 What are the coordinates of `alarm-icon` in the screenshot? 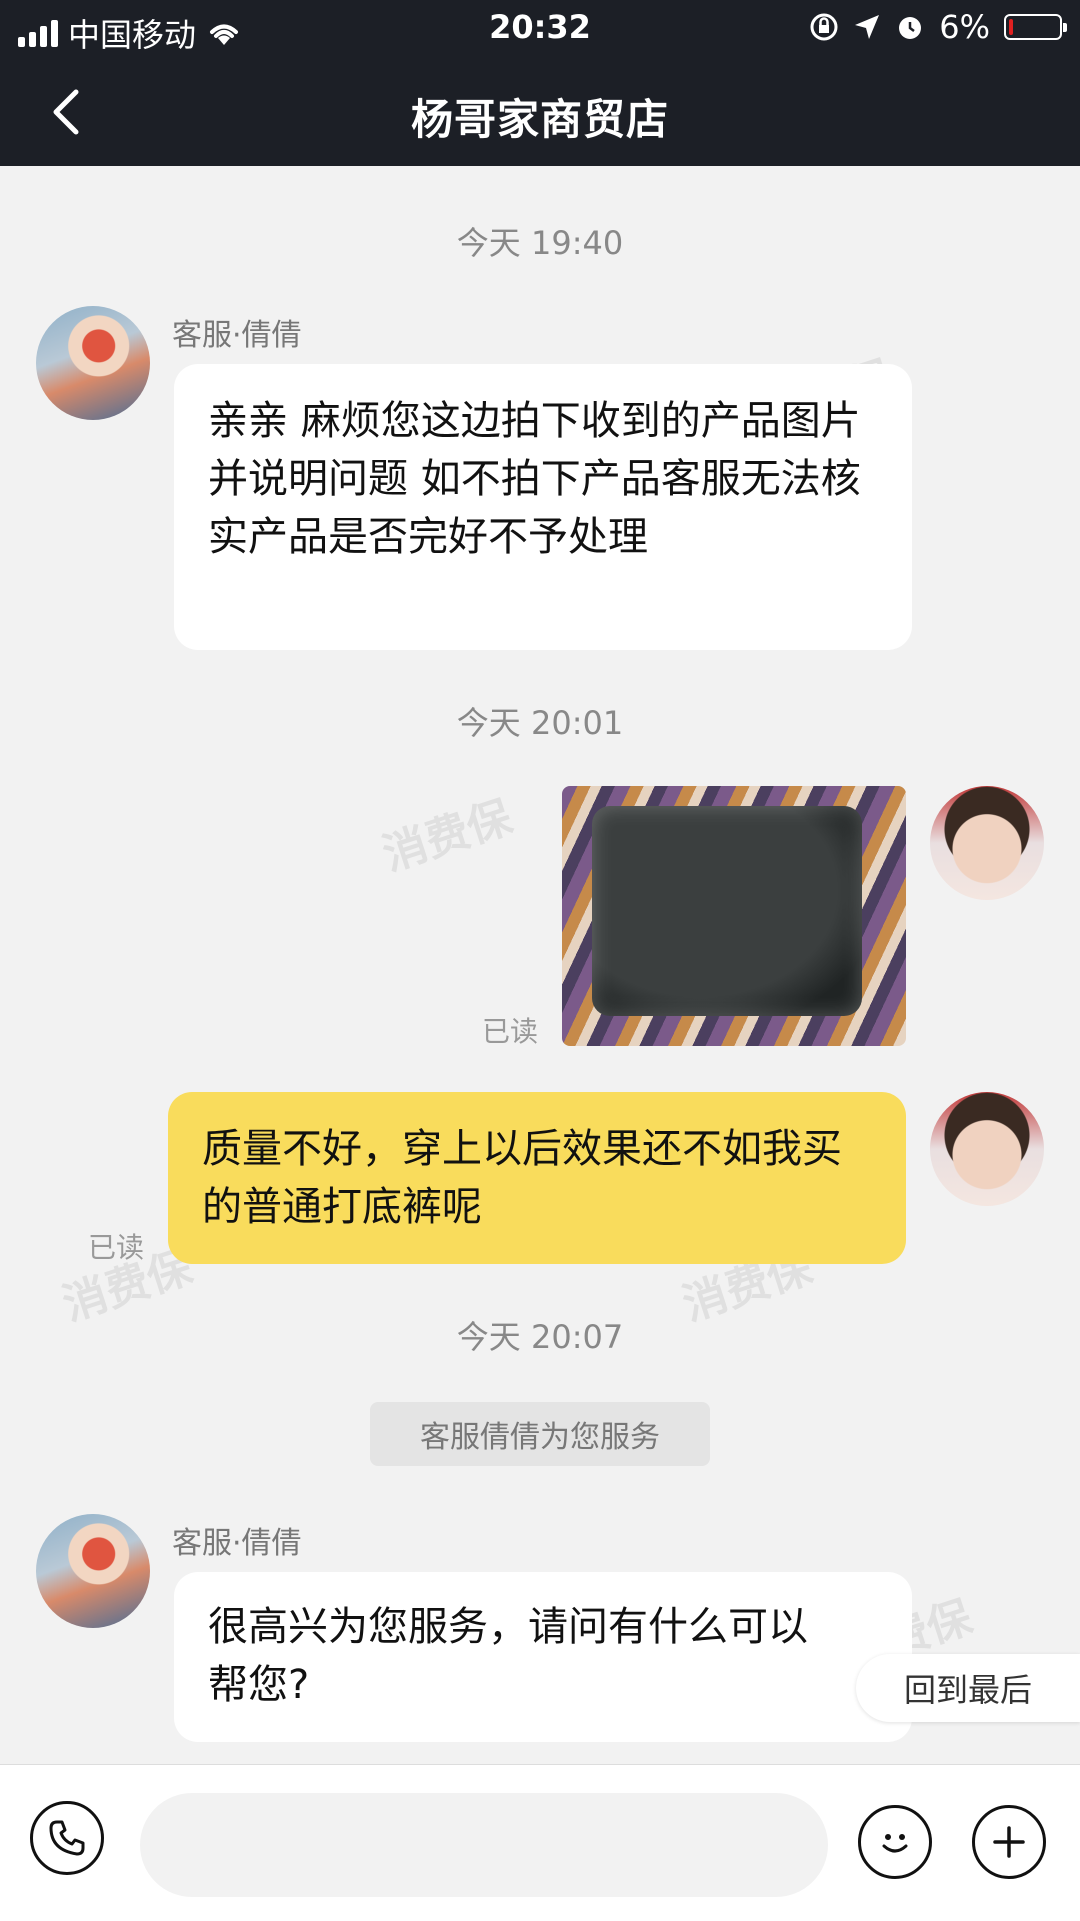 It's located at (910, 28).